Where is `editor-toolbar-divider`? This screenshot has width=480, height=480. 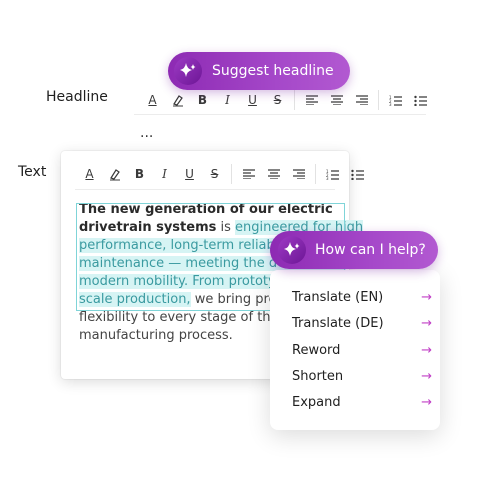
editor-toolbar-divider is located at coordinates (205, 189).